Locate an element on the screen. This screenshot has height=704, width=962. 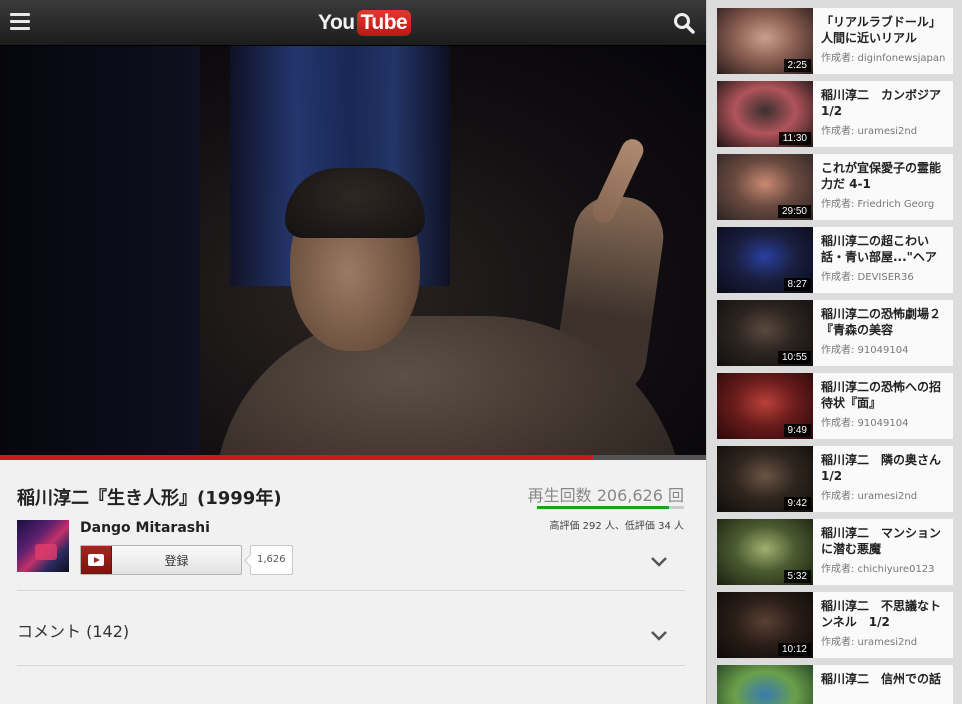
channel-avatar is located at coordinates (43, 546).